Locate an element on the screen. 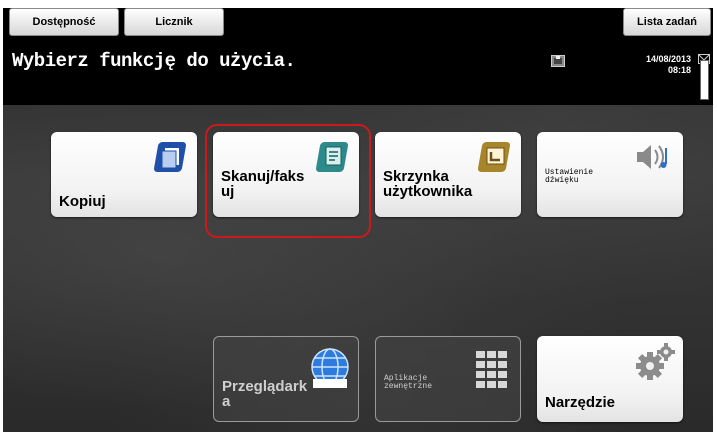 Image resolution: width=717 pixels, height=440 pixels. date-text: 14/08/2013 is located at coordinates (668, 59).